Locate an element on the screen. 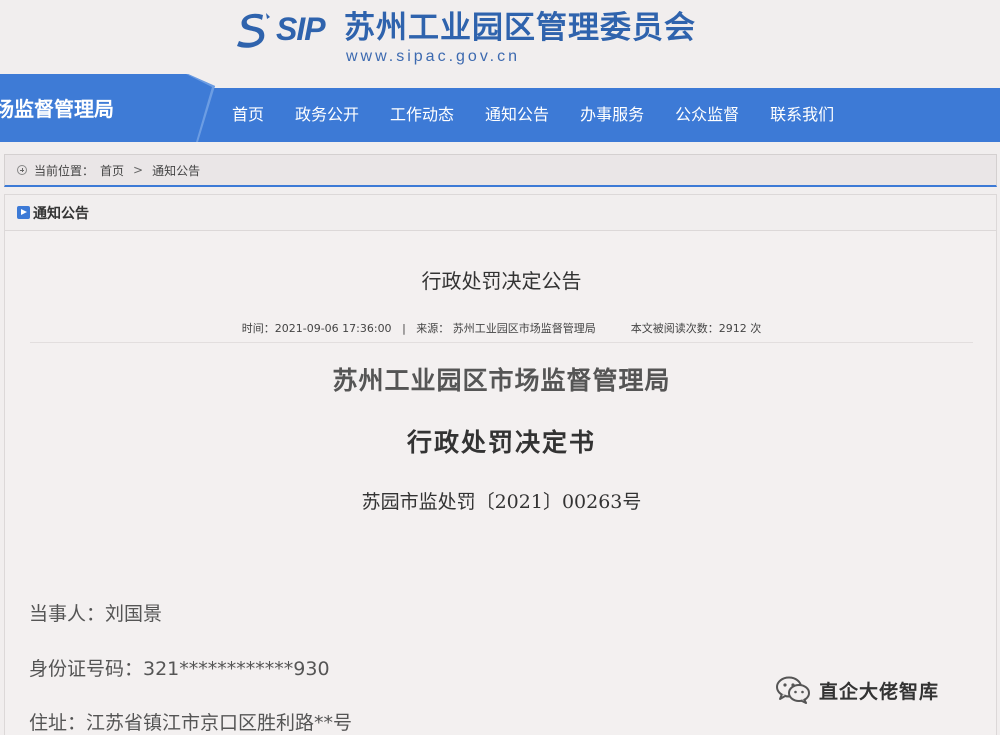  id-number: 身份证号码：321************930 is located at coordinates (179, 669).